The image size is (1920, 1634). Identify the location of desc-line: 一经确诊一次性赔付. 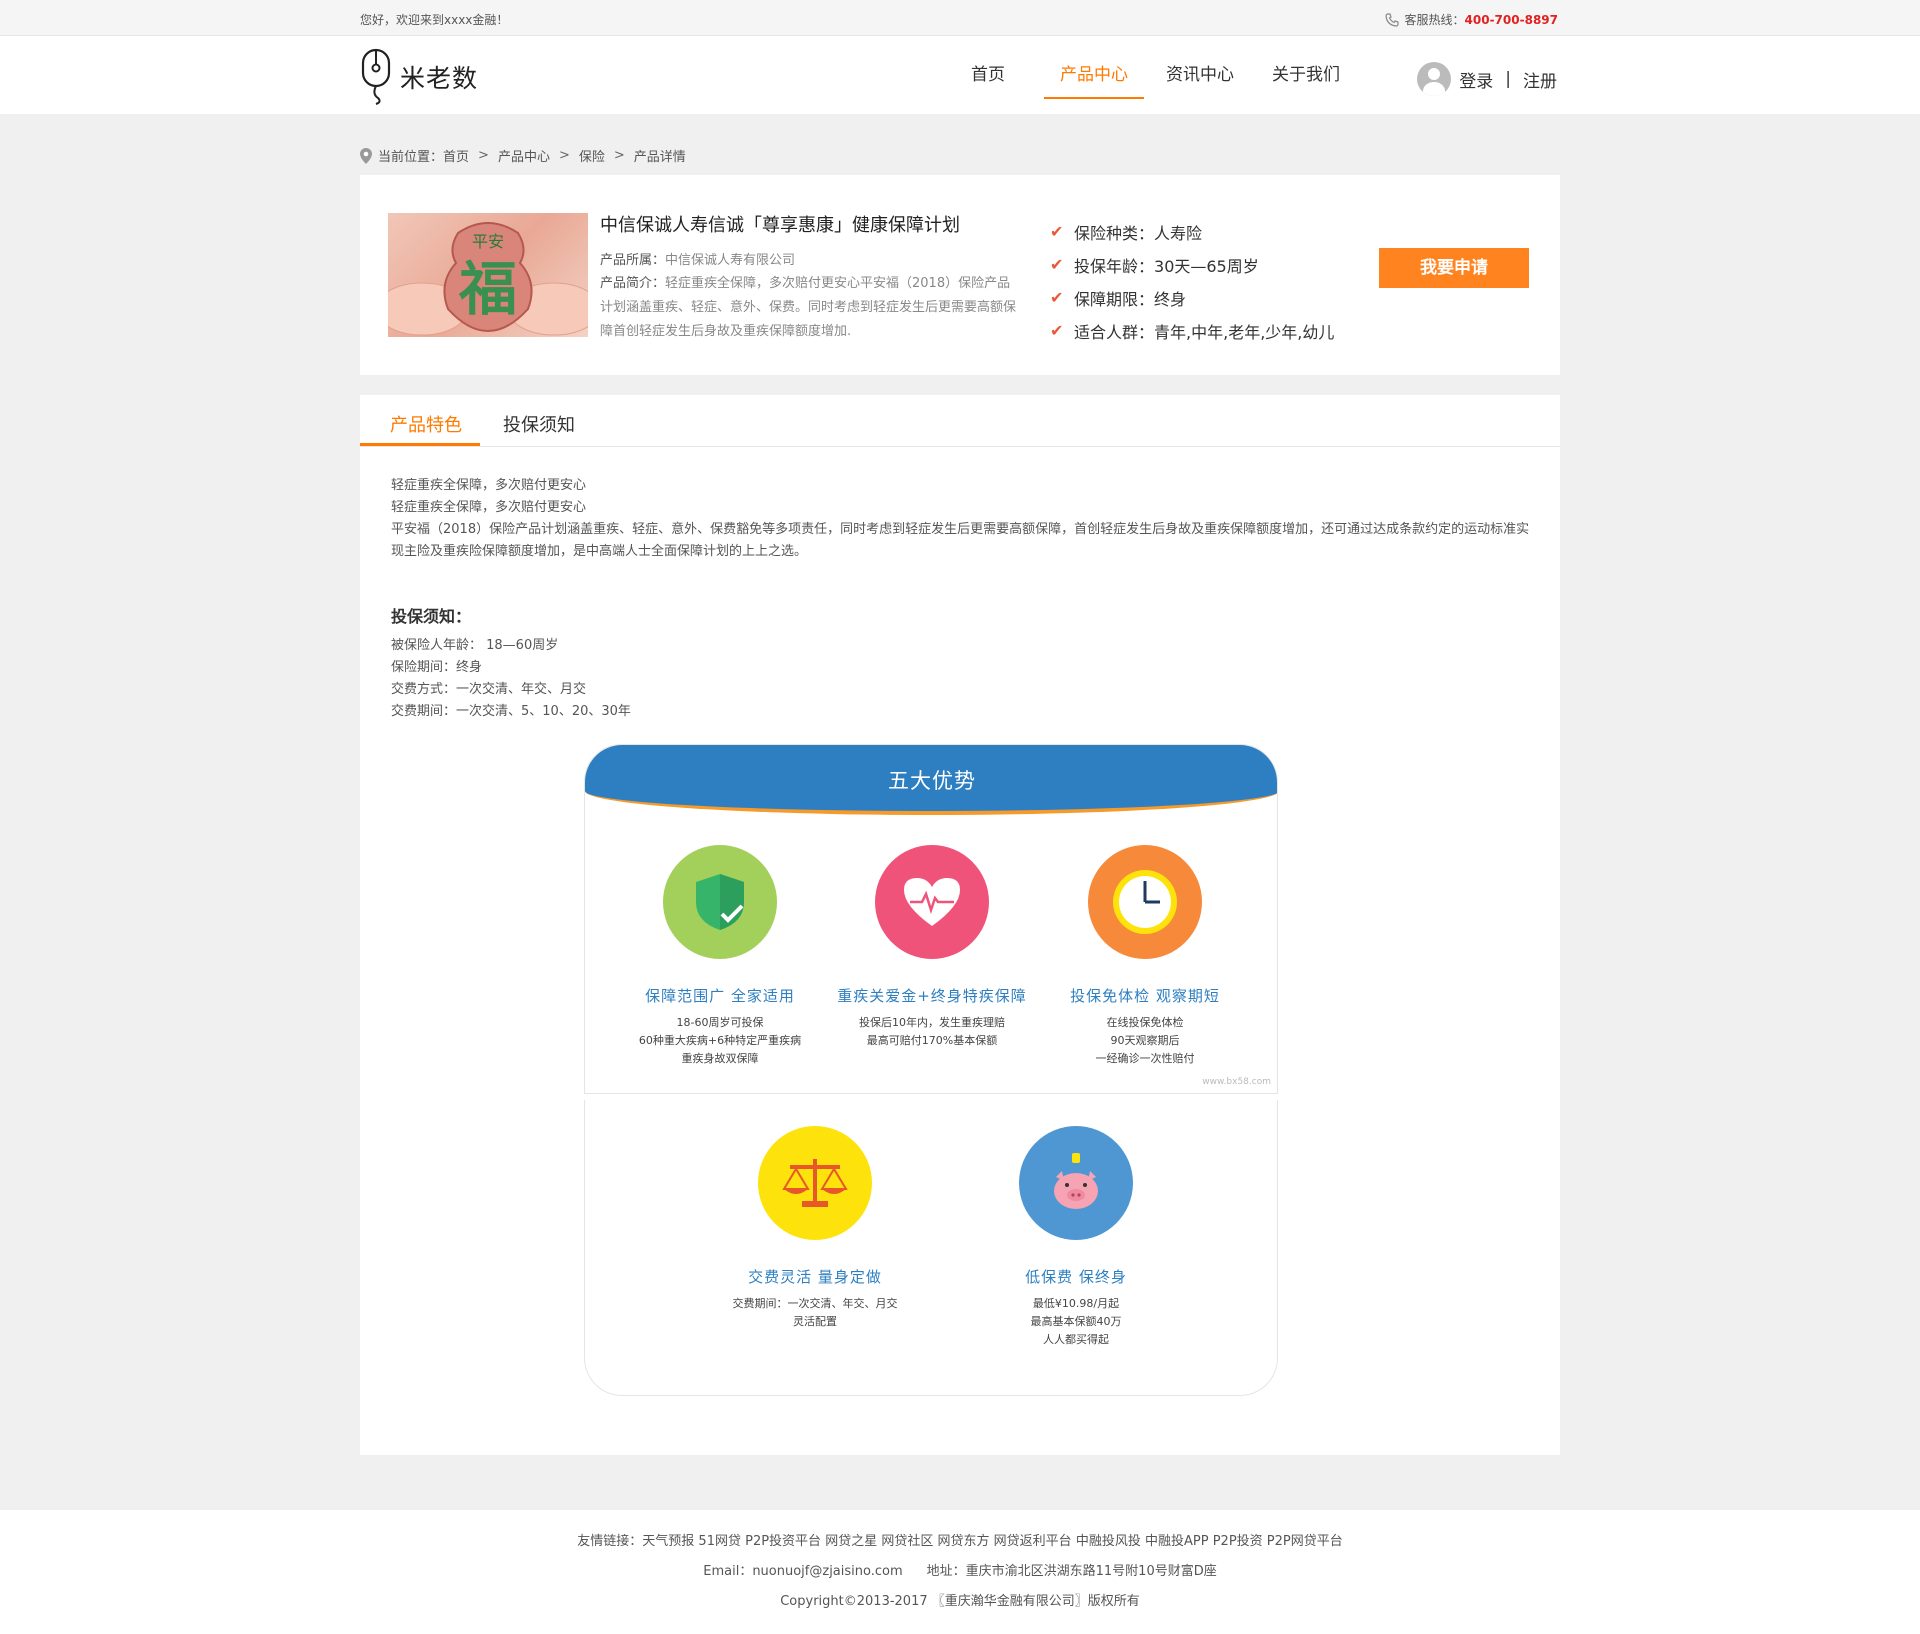
(1145, 1058).